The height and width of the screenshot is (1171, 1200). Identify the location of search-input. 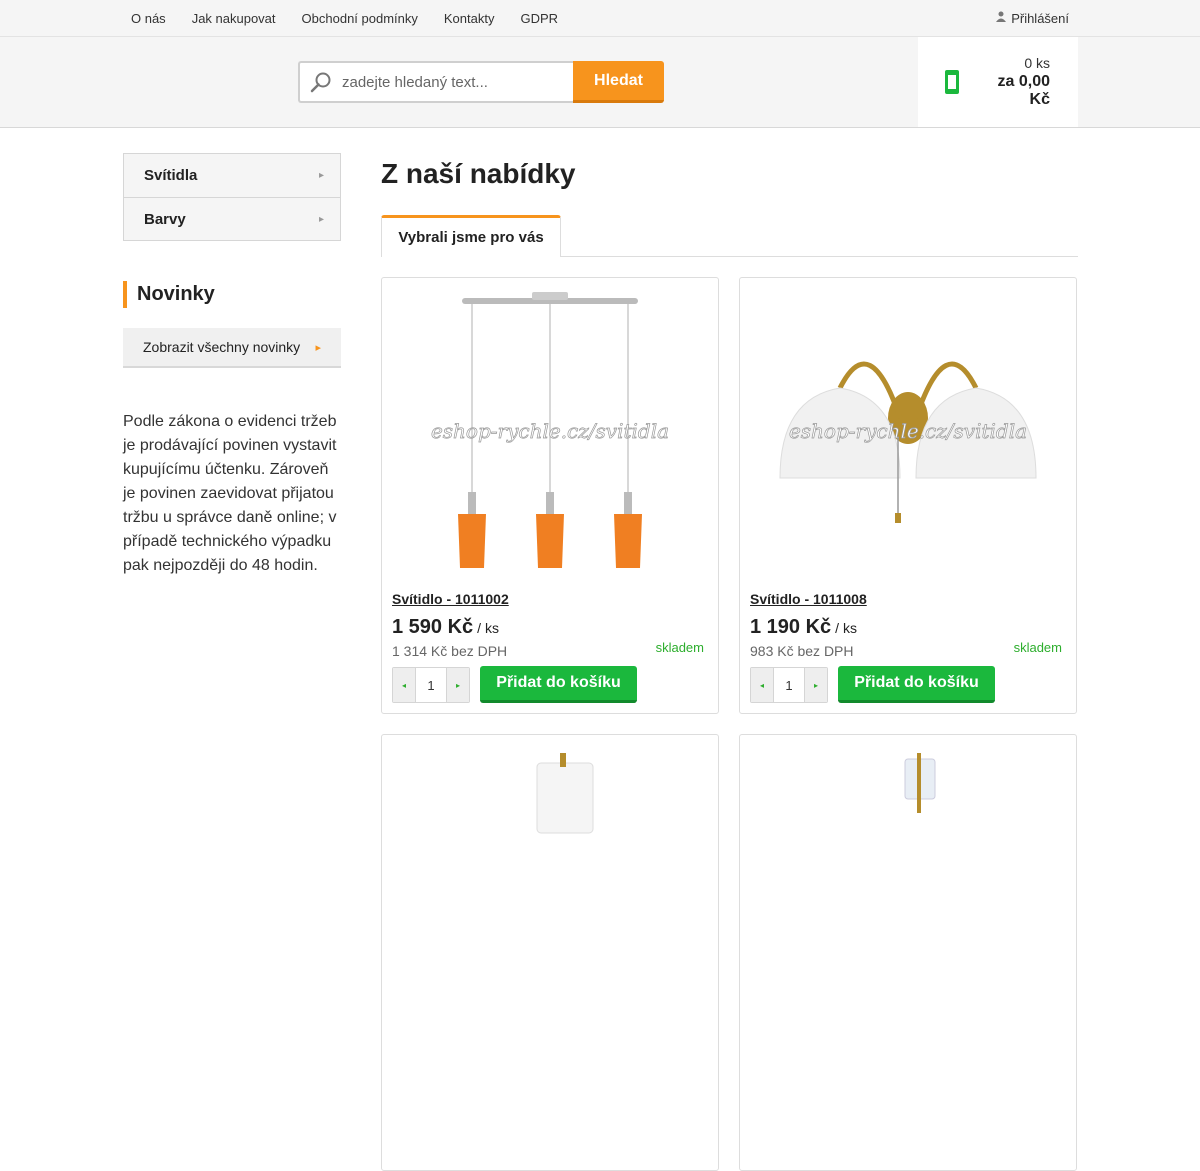
(447, 82).